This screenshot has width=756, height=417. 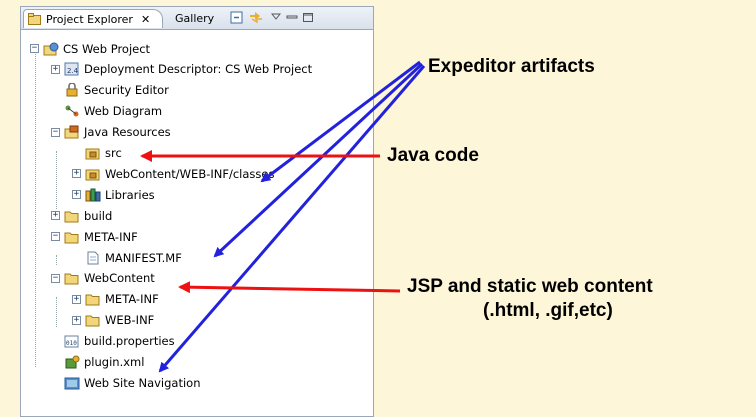 I want to click on red-arrow-webcontent, so click(x=289, y=287).